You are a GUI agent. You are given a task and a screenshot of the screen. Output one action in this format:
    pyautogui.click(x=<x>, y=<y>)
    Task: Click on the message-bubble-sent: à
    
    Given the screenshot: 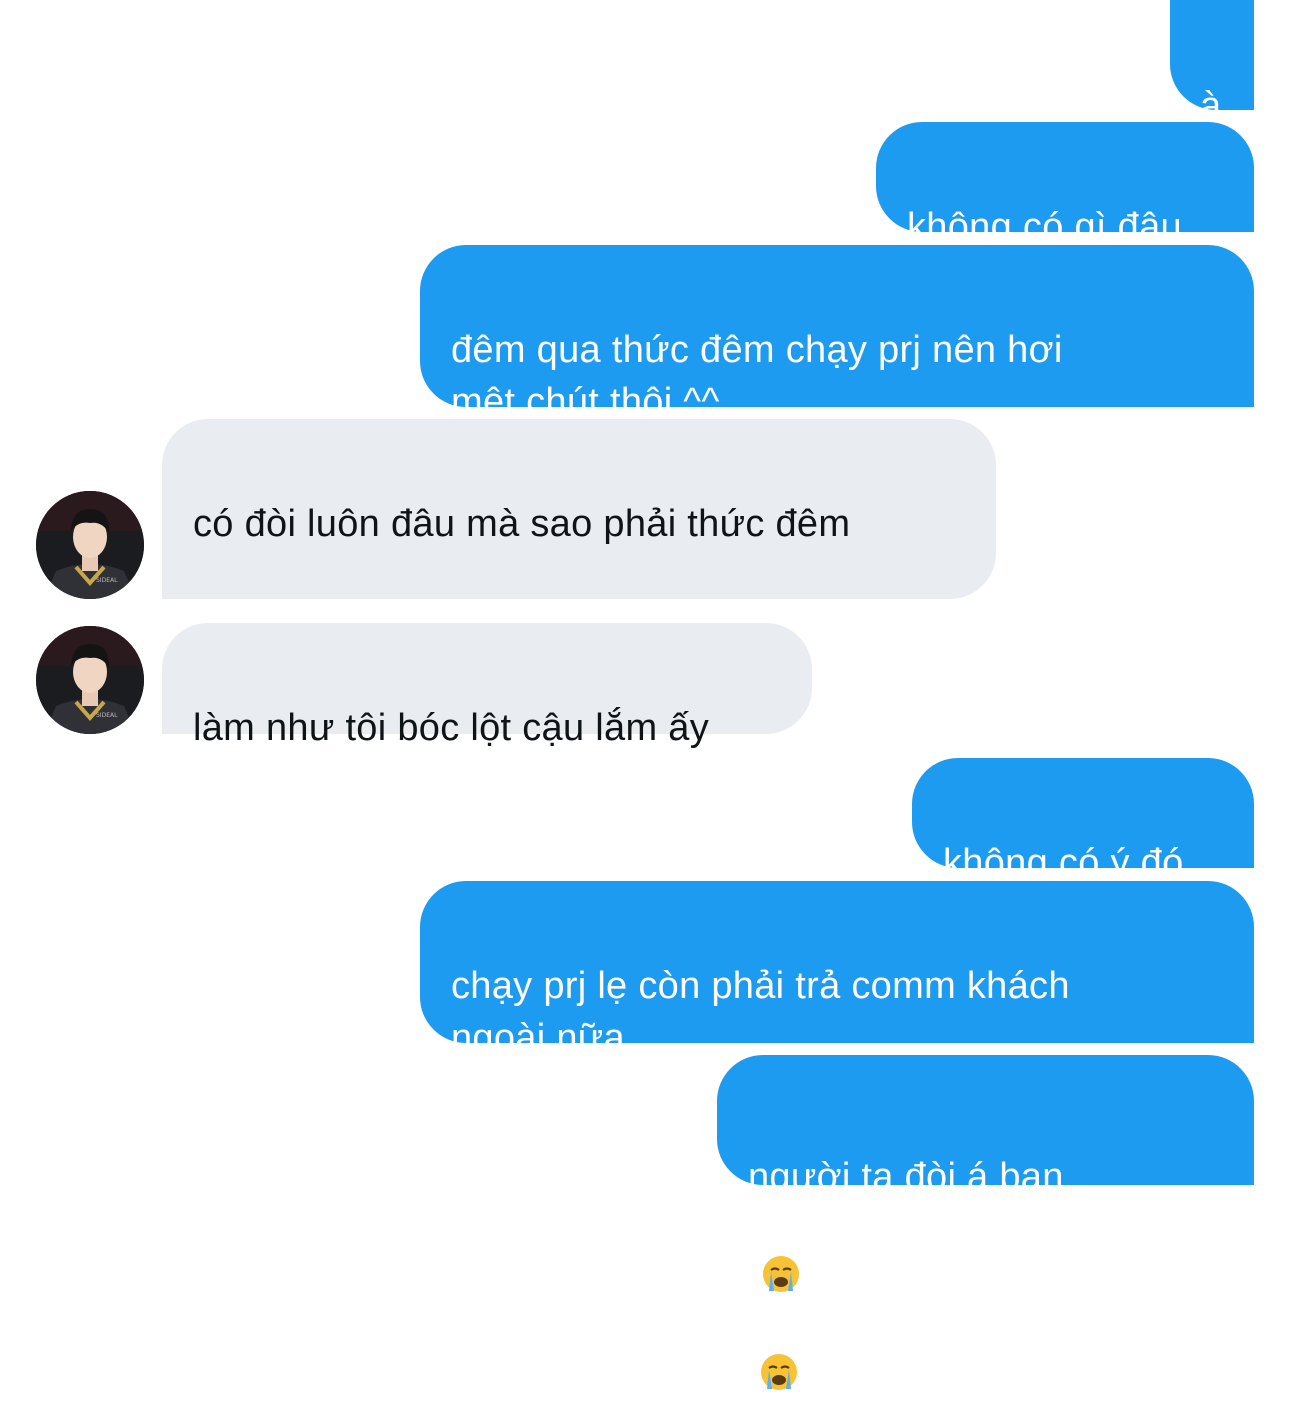 What is the action you would take?
    pyautogui.click(x=1212, y=63)
    